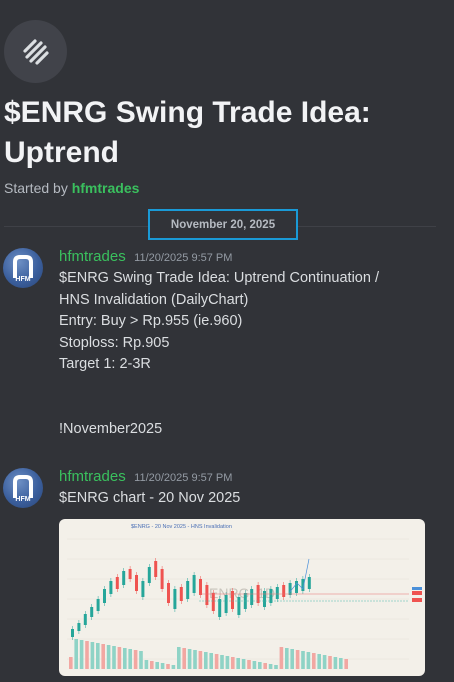 This screenshot has height=682, width=454. Describe the element at coordinates (151, 321) in the screenshot. I see `message-line: Entry: Buy > Rp.955 (ie.960)` at that location.